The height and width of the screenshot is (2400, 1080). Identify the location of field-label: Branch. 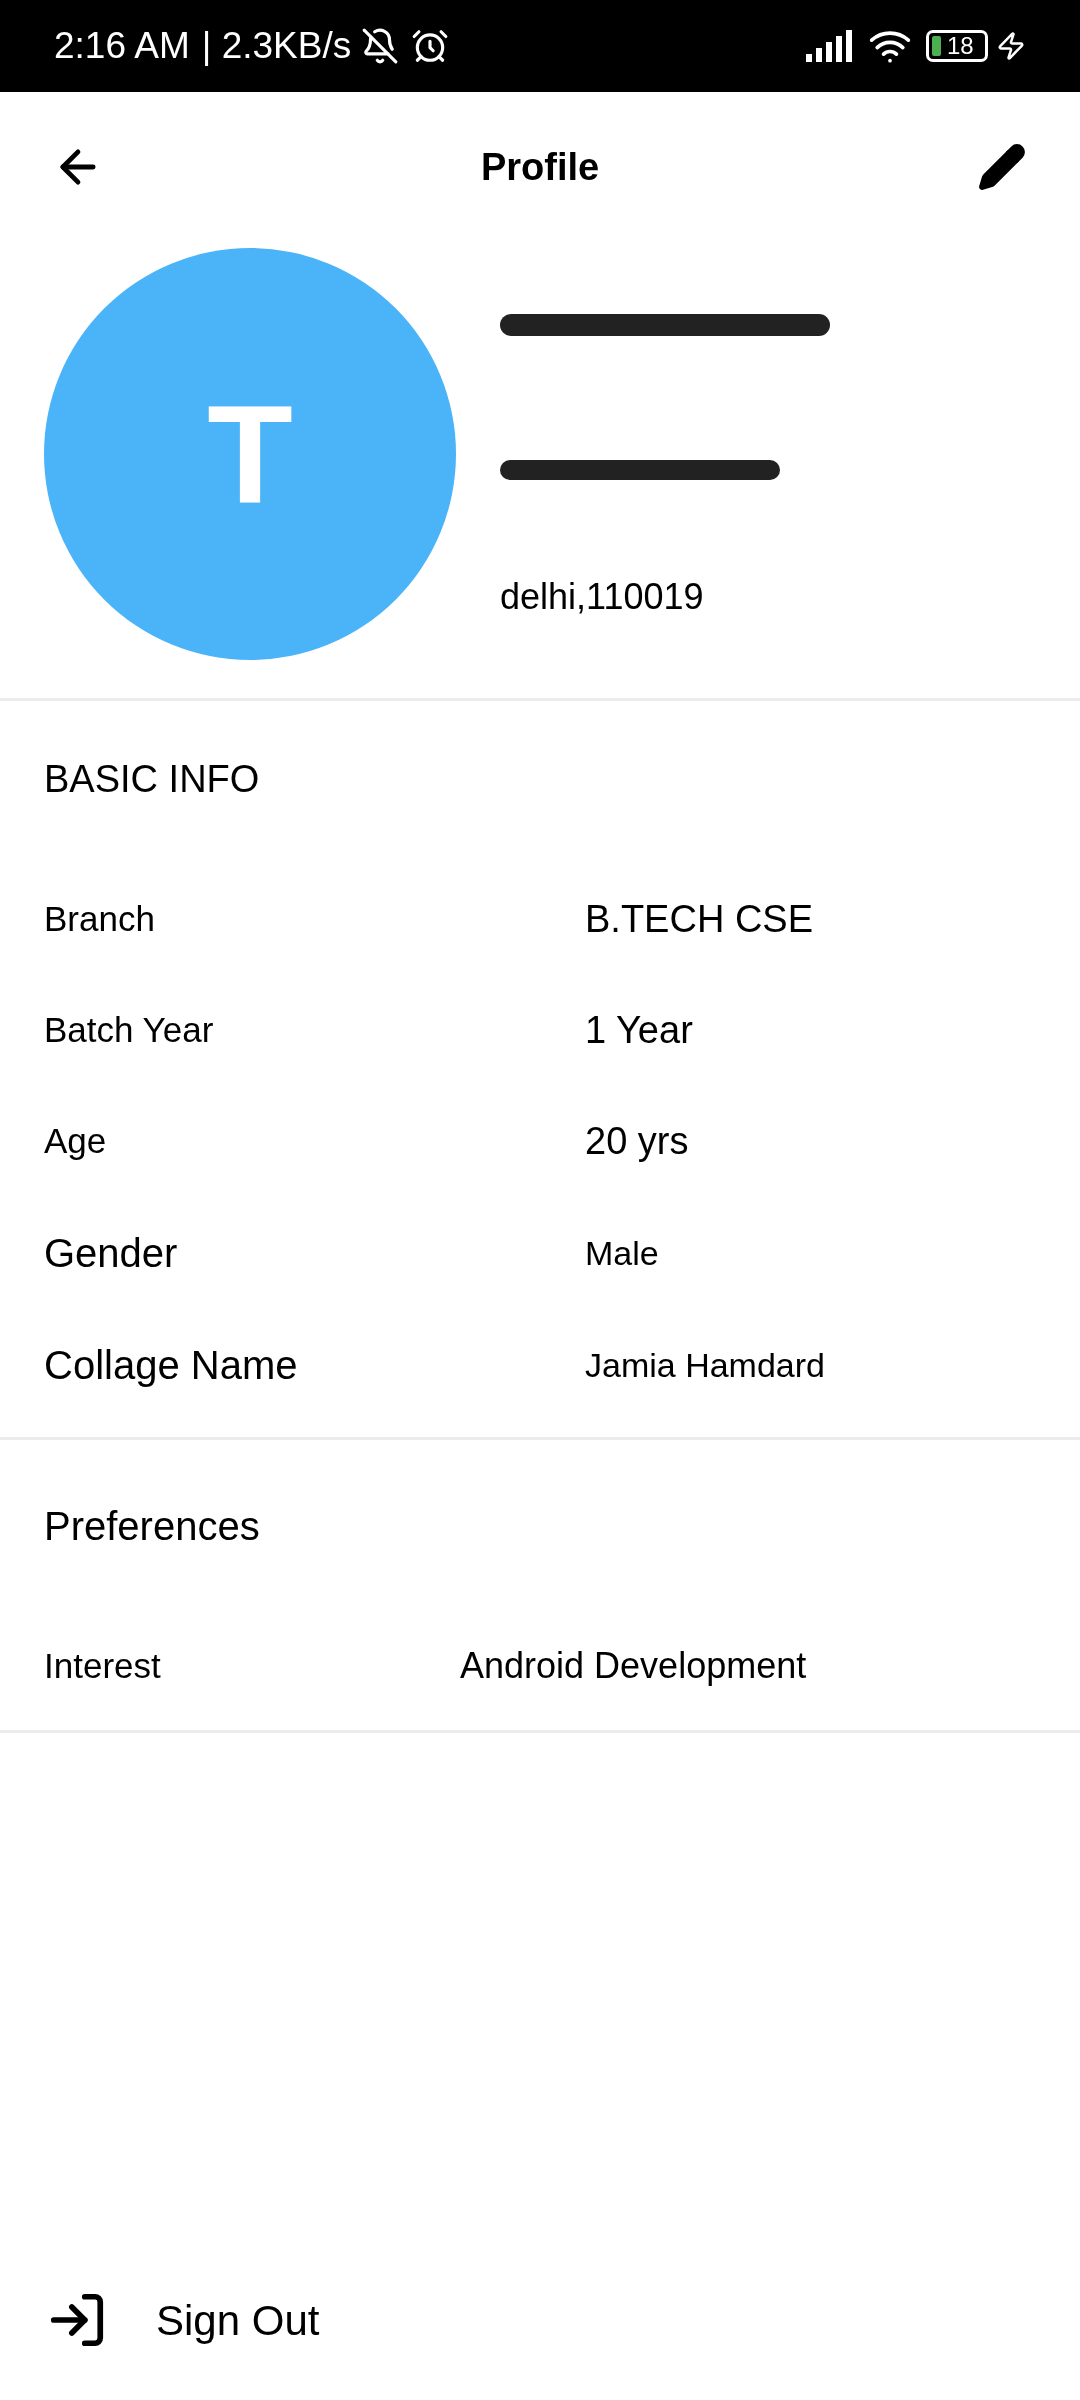
(100, 918).